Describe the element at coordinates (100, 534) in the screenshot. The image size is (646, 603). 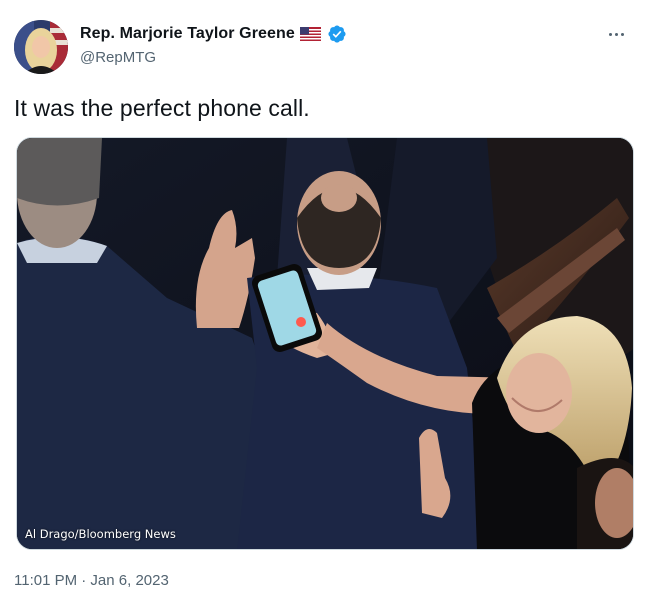
I see `photo-credit: Al Drago/Bloomberg News` at that location.